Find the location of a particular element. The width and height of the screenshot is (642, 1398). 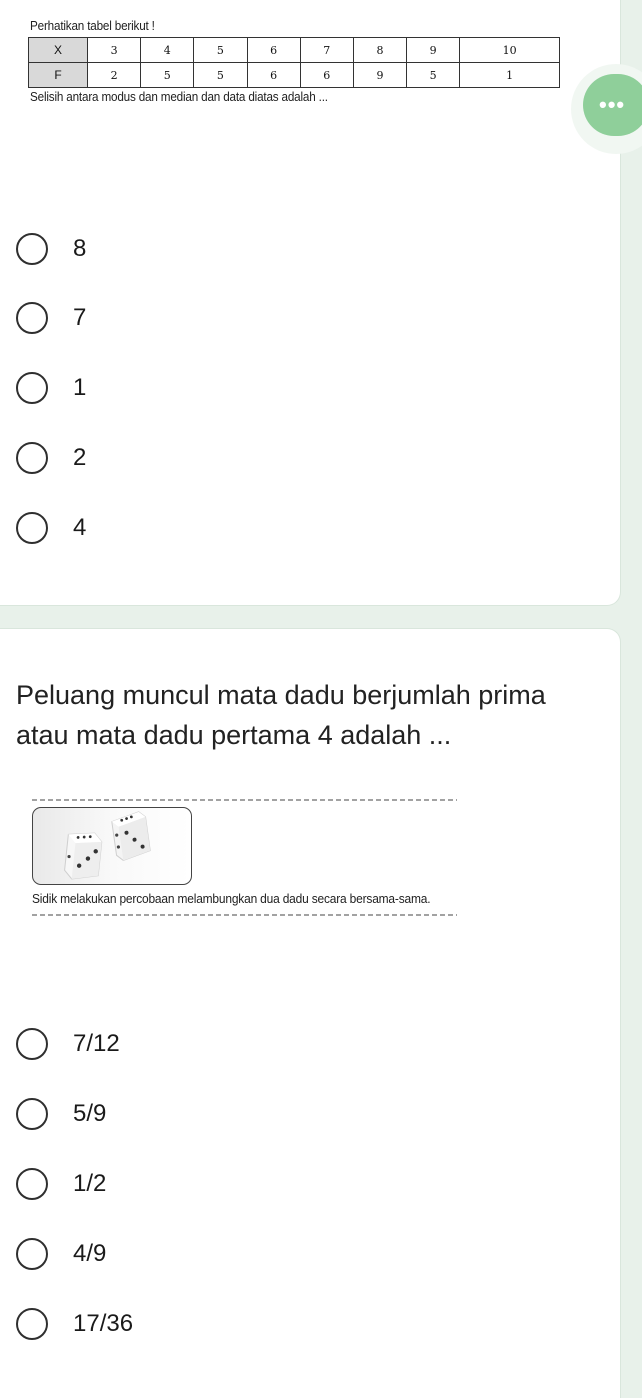

answer-option-label: 7/12 is located at coordinates (96, 1043).